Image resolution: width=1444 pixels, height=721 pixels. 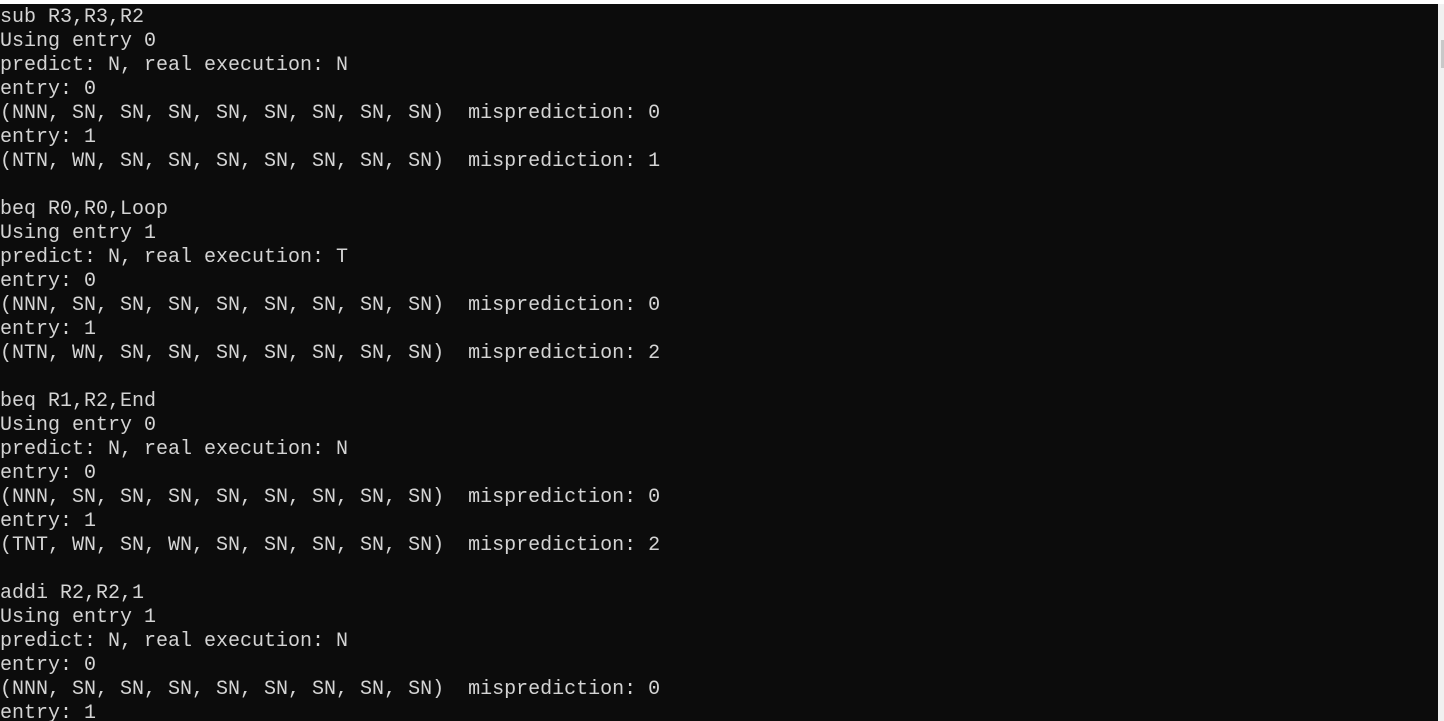 What do you see at coordinates (72, 593) in the screenshot?
I see `console-line: addi R2,R2,1` at bounding box center [72, 593].